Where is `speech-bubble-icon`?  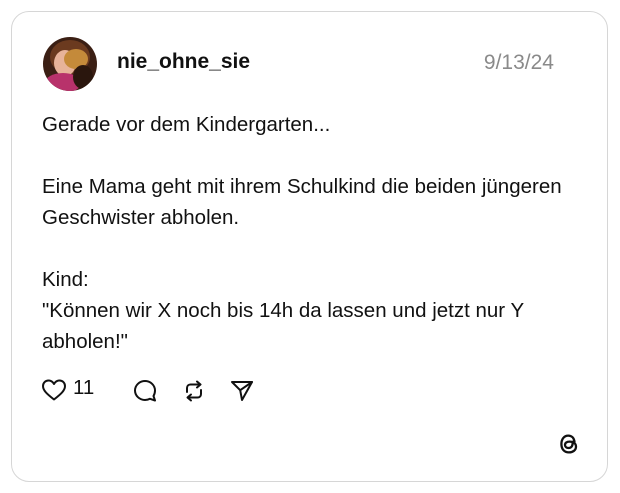
speech-bubble-icon is located at coordinates (145, 391).